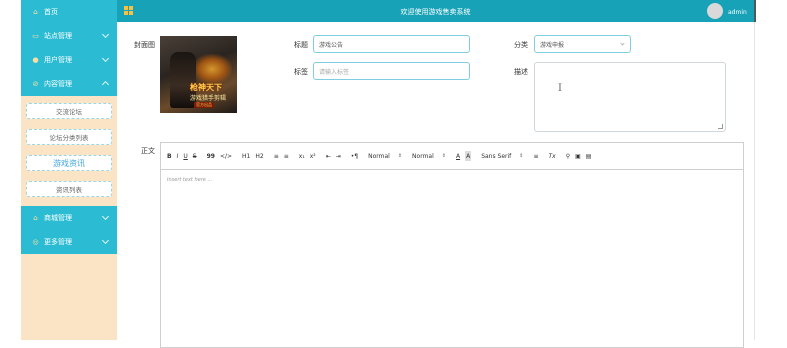 The image size is (787, 348). Describe the element at coordinates (259, 156) in the screenshot. I see `header2-button: H2` at that location.